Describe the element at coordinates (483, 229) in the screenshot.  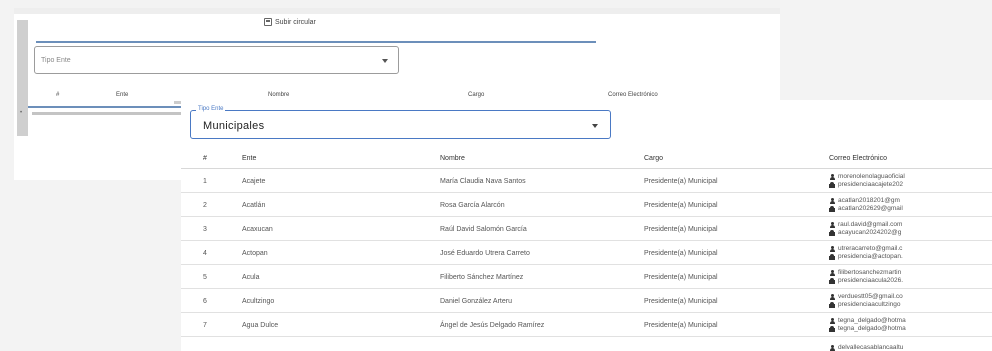
I see `row-nombre: Raúl David Salomón García` at that location.